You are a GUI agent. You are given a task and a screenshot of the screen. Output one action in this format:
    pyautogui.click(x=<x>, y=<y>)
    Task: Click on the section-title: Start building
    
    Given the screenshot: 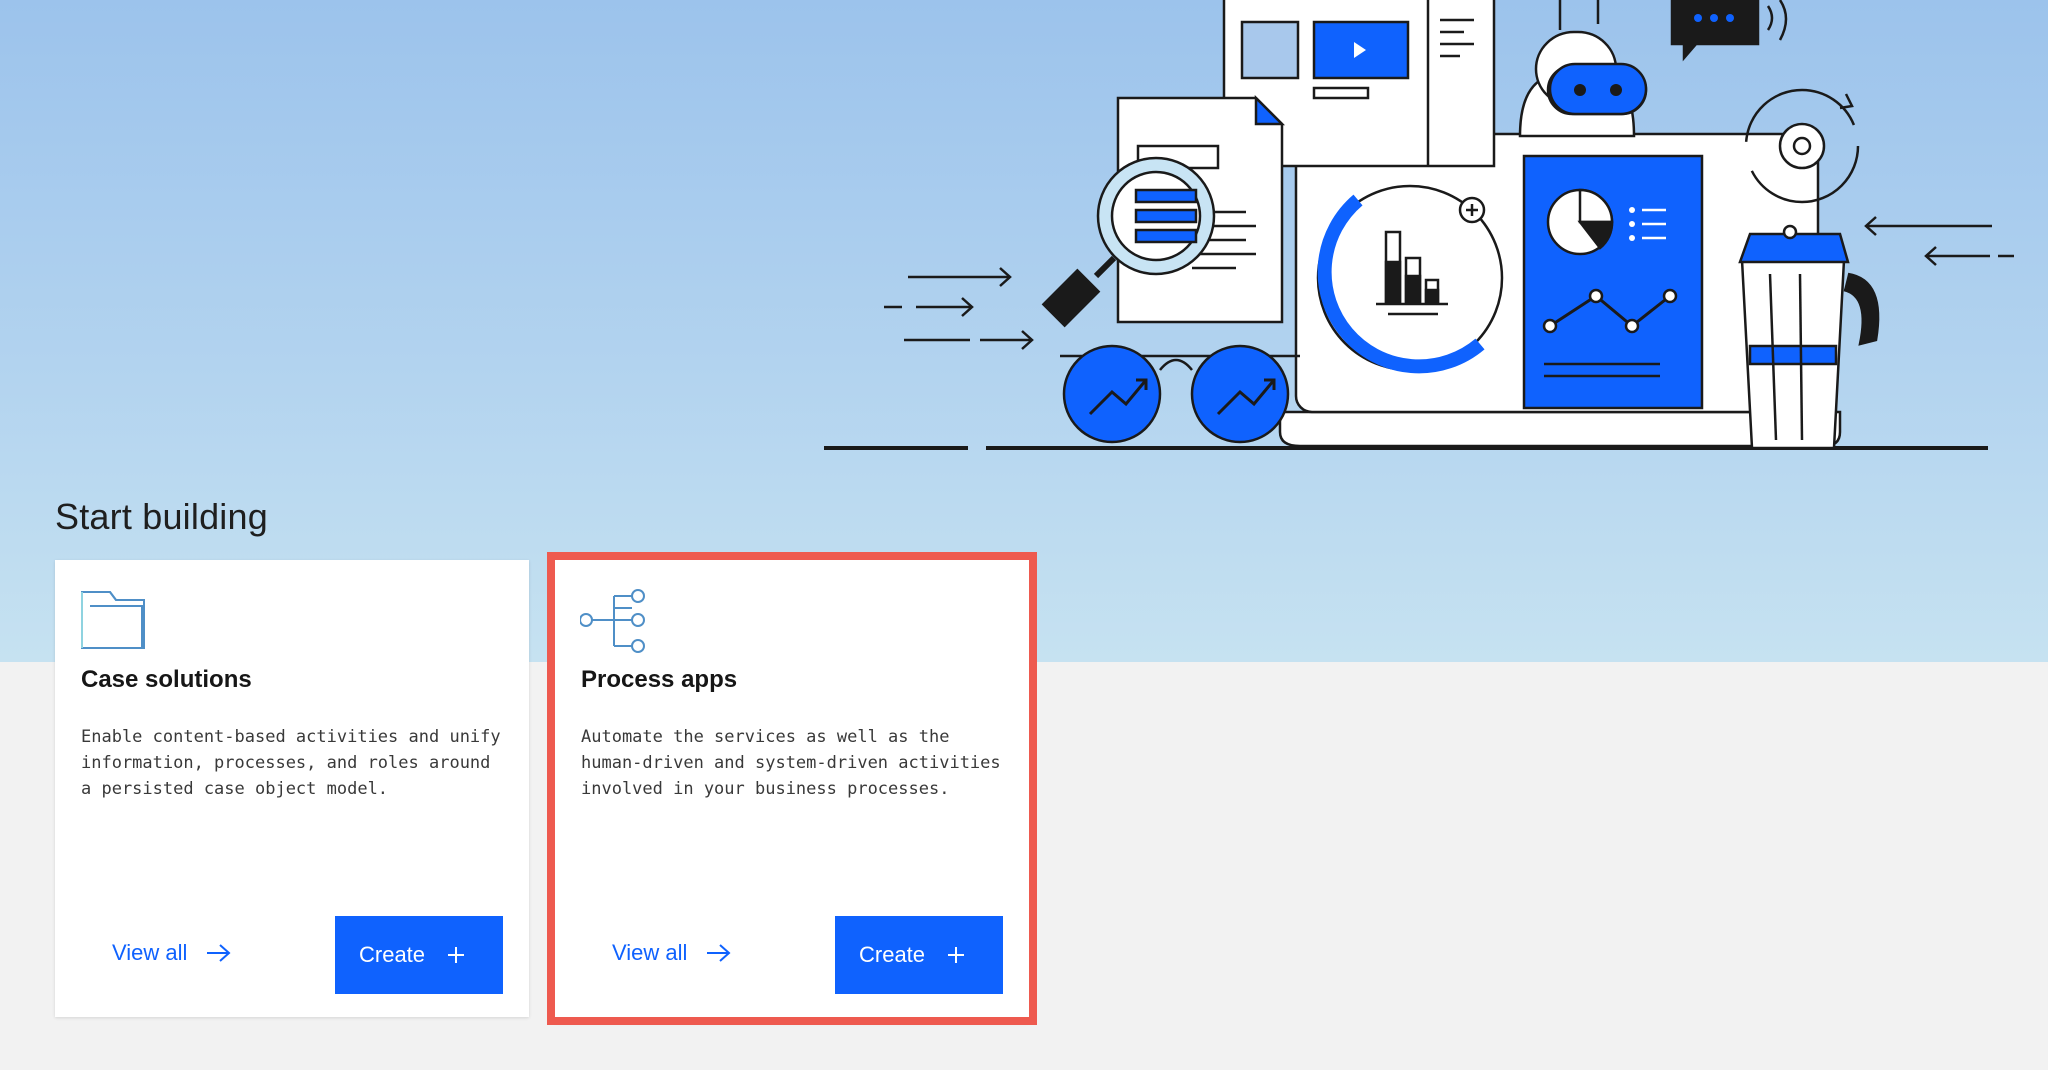 What is the action you would take?
    pyautogui.click(x=161, y=516)
    